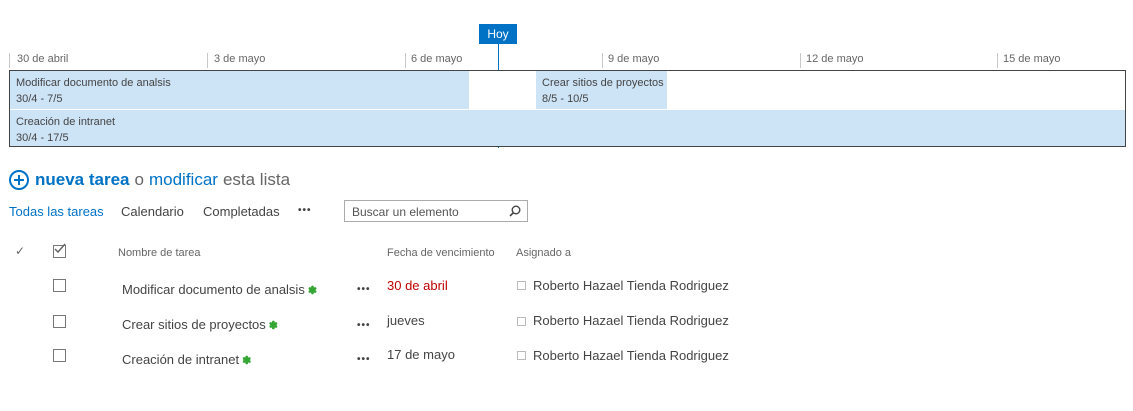  Describe the element at coordinates (19, 180) in the screenshot. I see `add-circle-icon` at that location.